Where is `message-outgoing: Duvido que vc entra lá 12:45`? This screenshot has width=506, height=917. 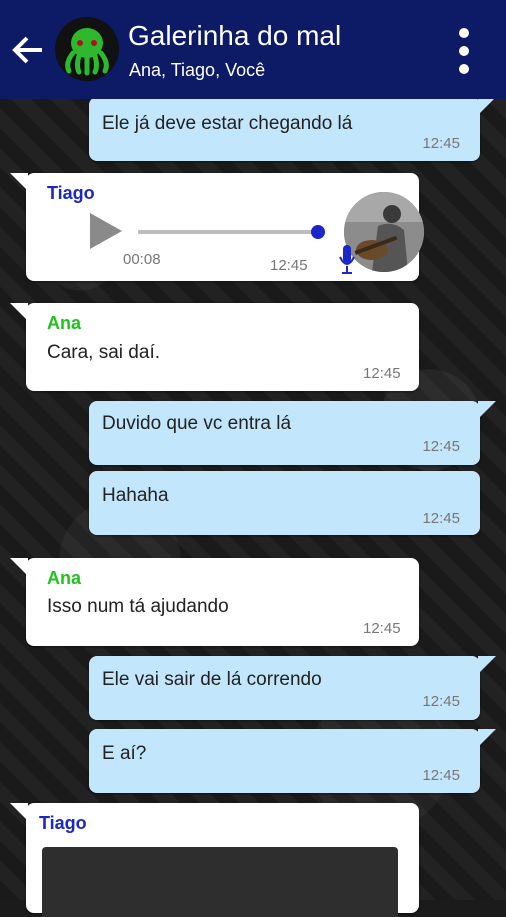
message-outgoing: Duvido que vc entra lá 12:45 is located at coordinates (292, 433).